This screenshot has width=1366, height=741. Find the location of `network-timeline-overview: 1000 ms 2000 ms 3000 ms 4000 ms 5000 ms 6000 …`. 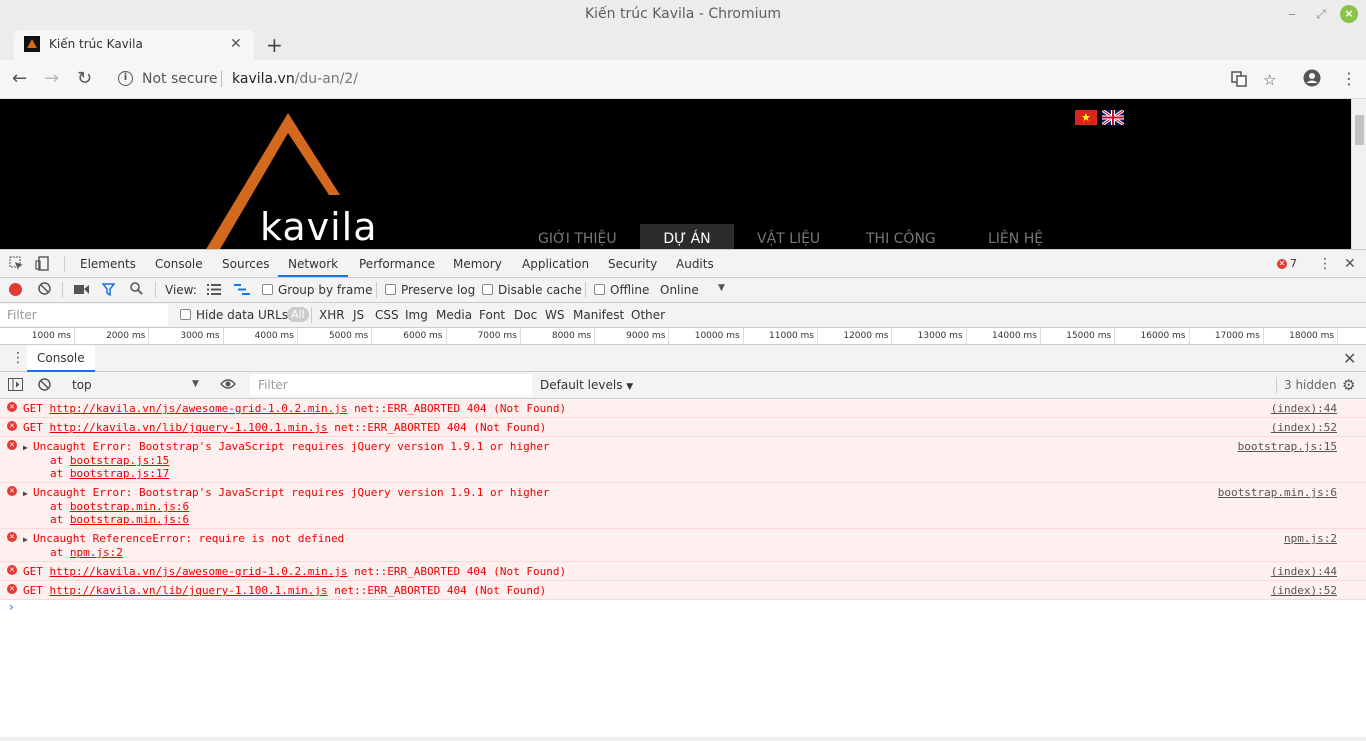

network-timeline-overview: 1000 ms 2000 ms 3000 ms 4000 ms 5000 ms 6000 … is located at coordinates (683, 336).